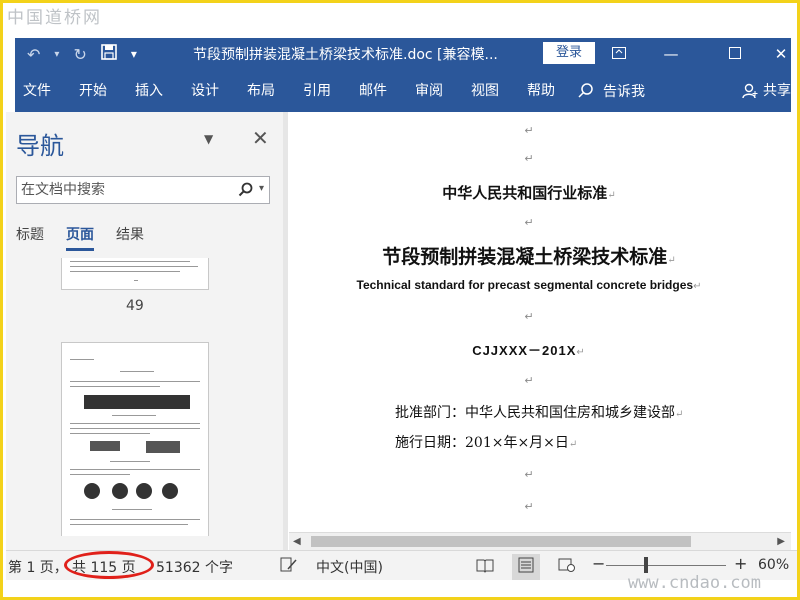 Image resolution: width=800 pixels, height=600 pixels. I want to click on zoom-in-icon: +, so click(740, 563).